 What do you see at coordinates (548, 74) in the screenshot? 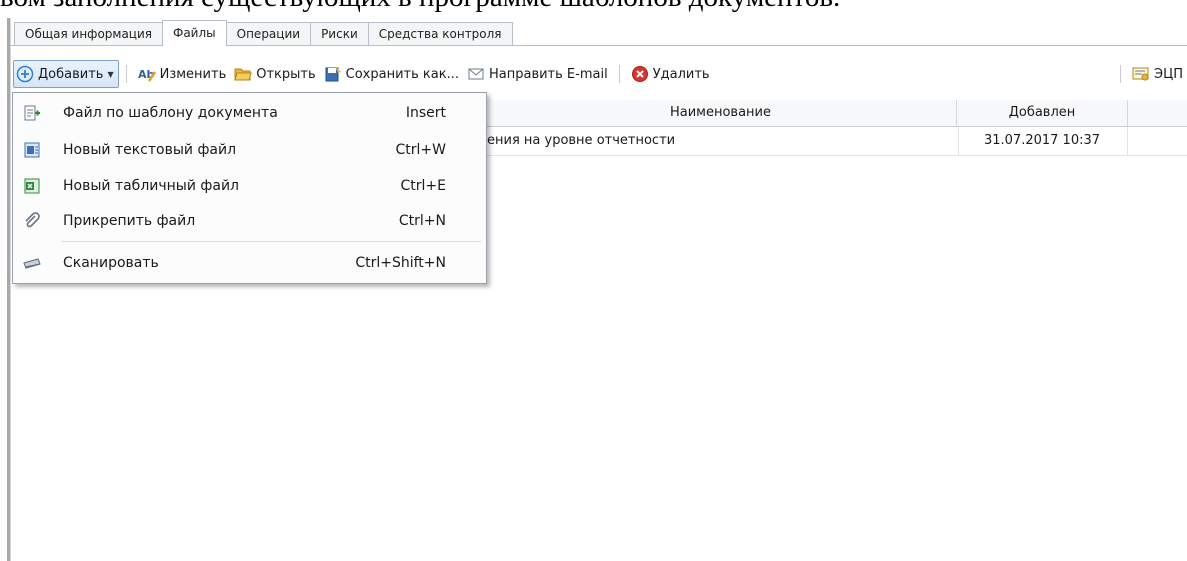
I see `send-email-button-label: Направить E-mail` at bounding box center [548, 74].